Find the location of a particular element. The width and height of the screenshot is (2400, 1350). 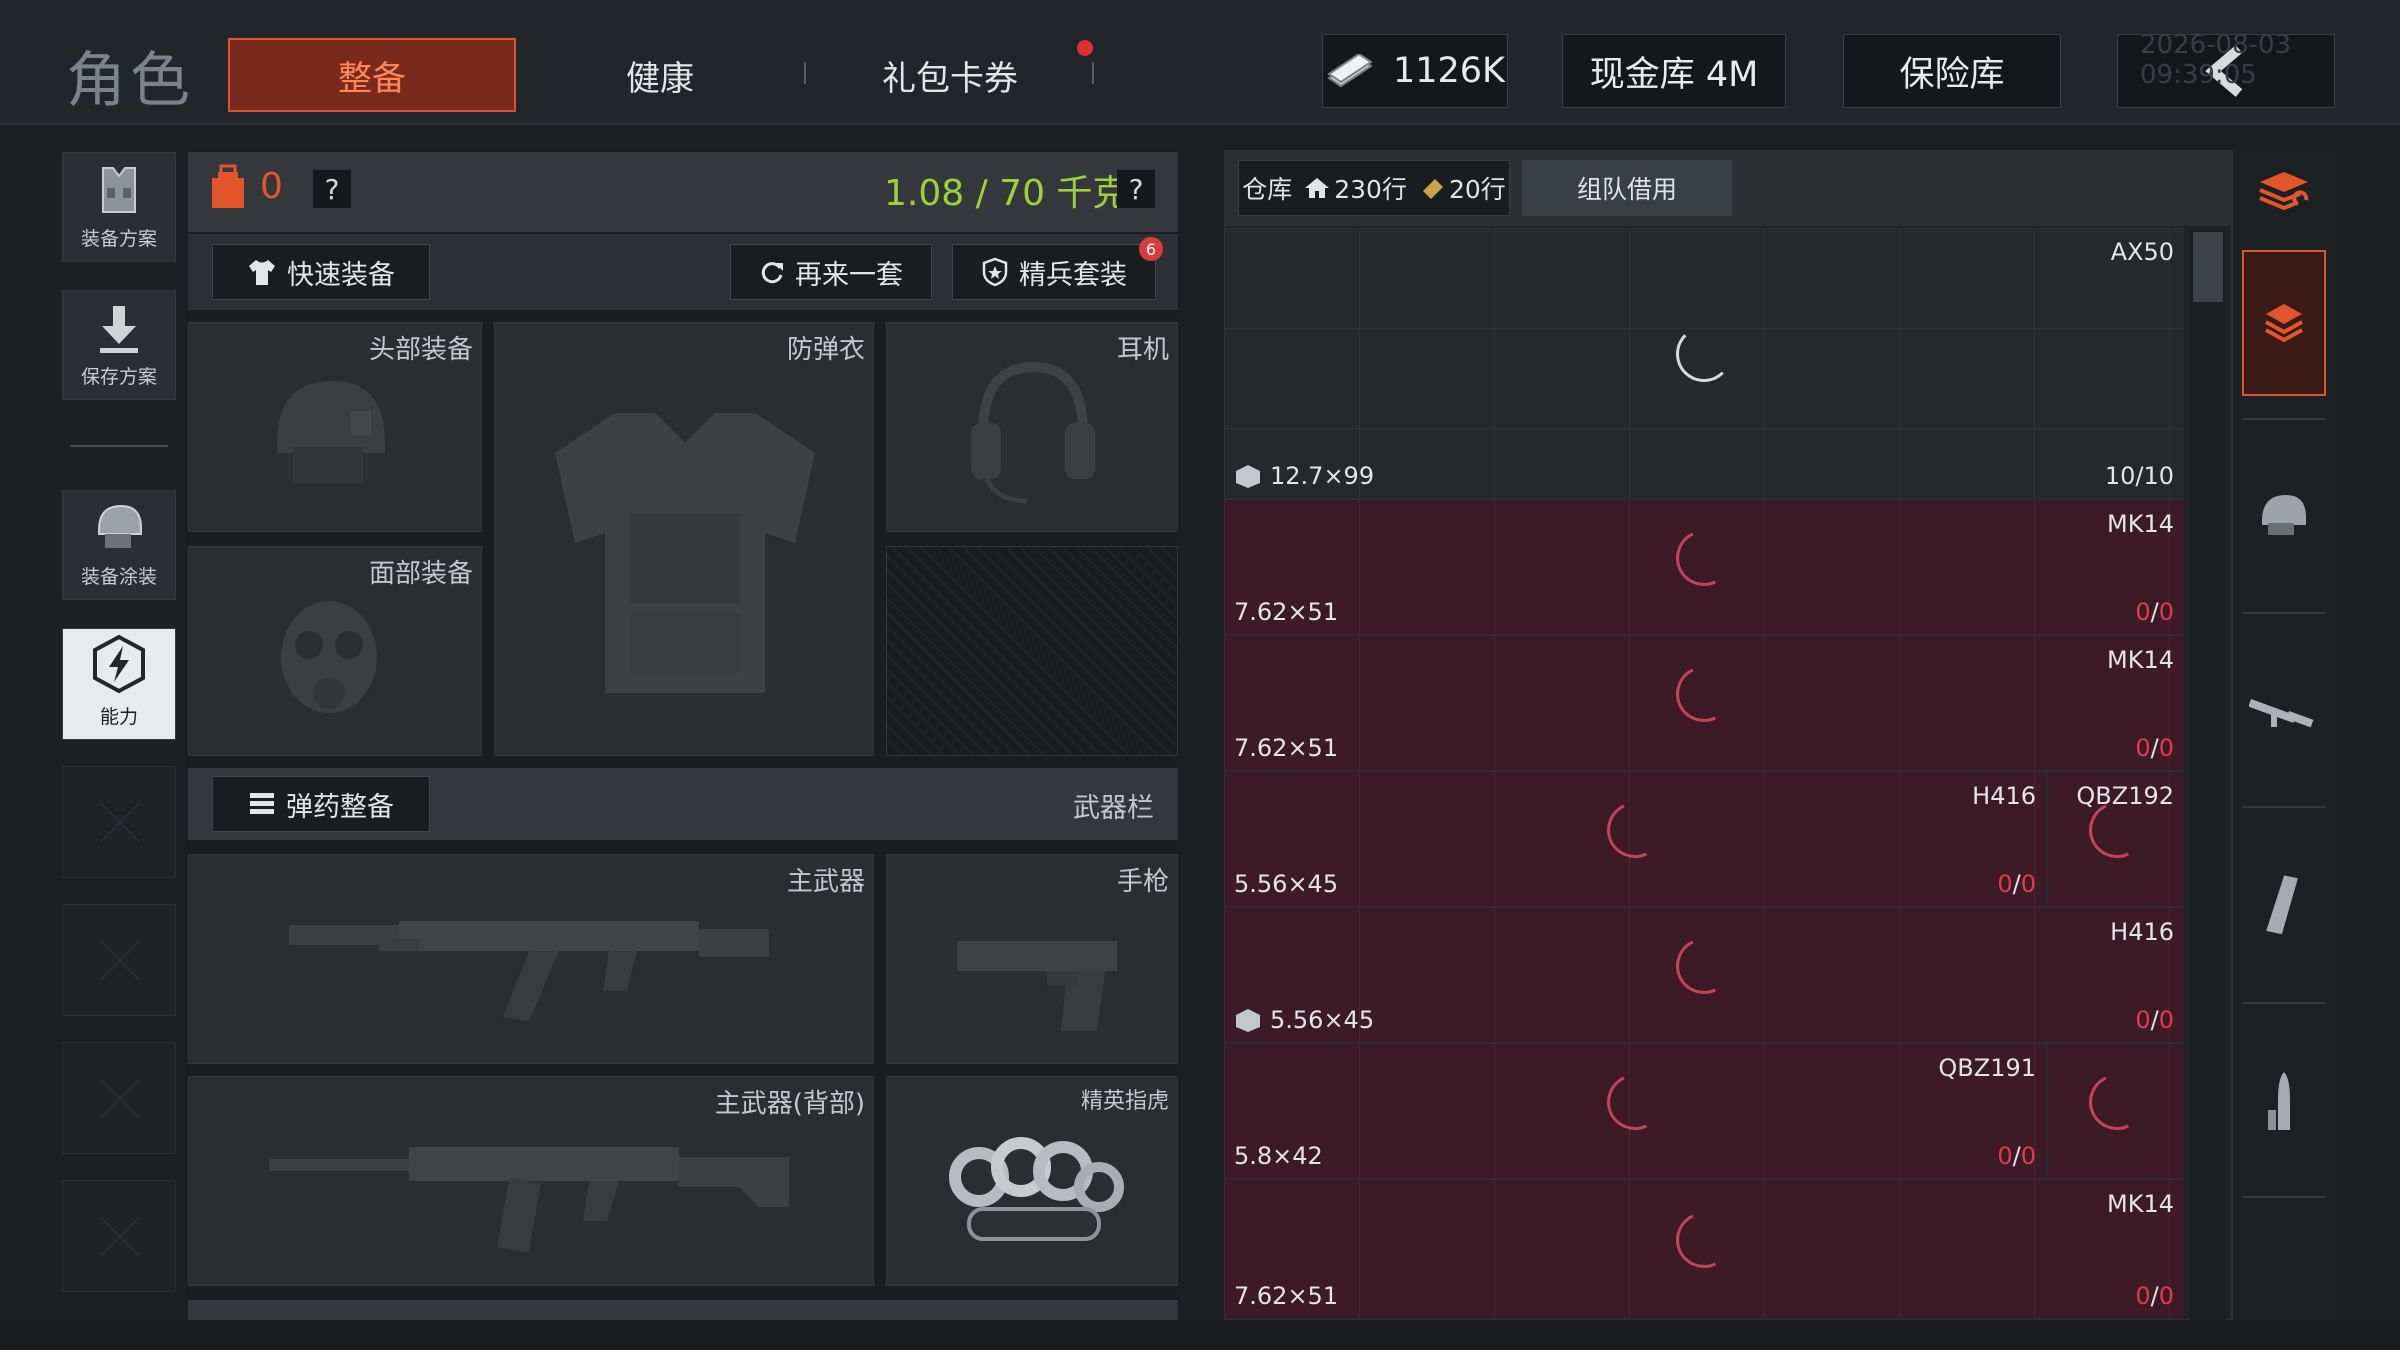

tab-gear-label: 整备 is located at coordinates (372, 78).